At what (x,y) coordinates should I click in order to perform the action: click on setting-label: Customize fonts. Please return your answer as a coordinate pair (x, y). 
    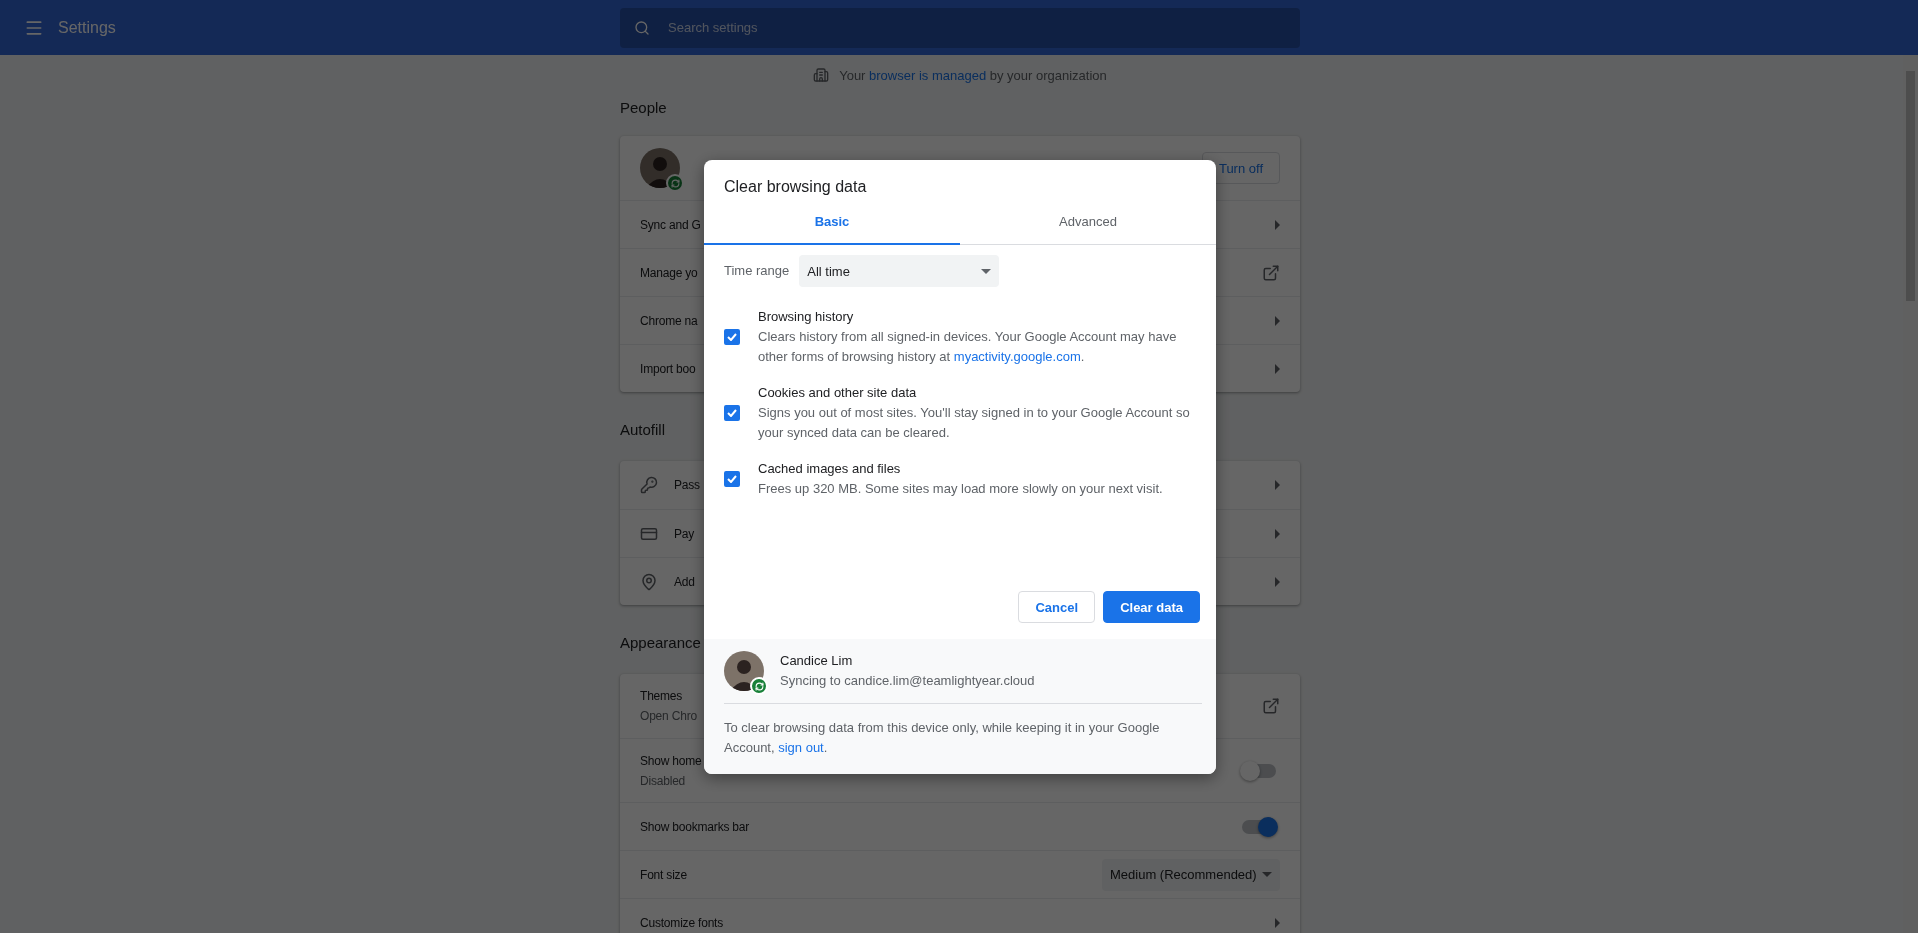
    Looking at the image, I should click on (682, 923).